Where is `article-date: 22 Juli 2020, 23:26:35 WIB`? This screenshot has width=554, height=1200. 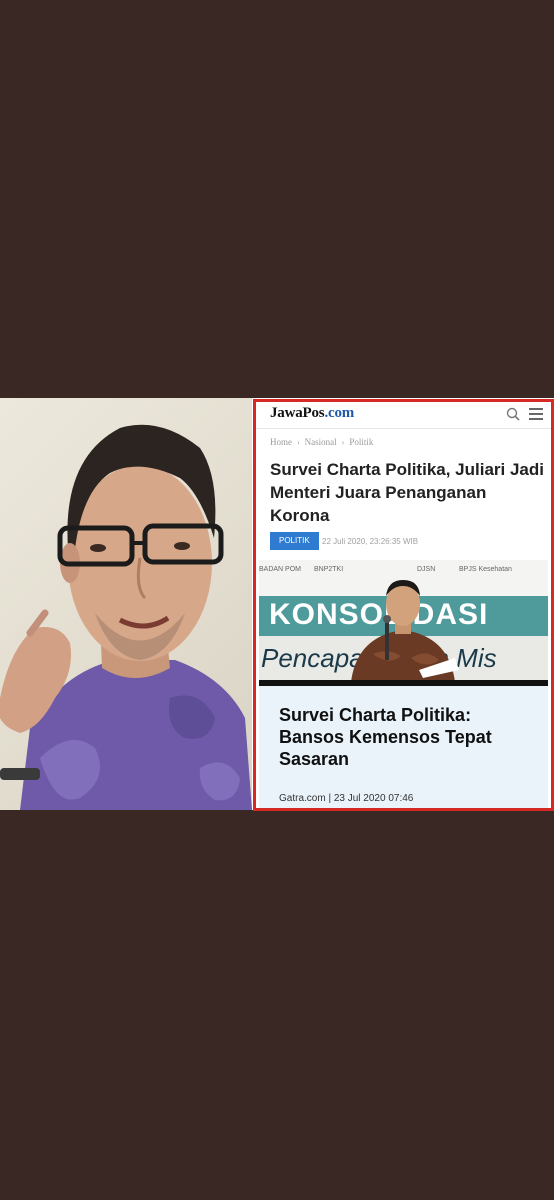 article-date: 22 Juli 2020, 23:26:35 WIB is located at coordinates (370, 541).